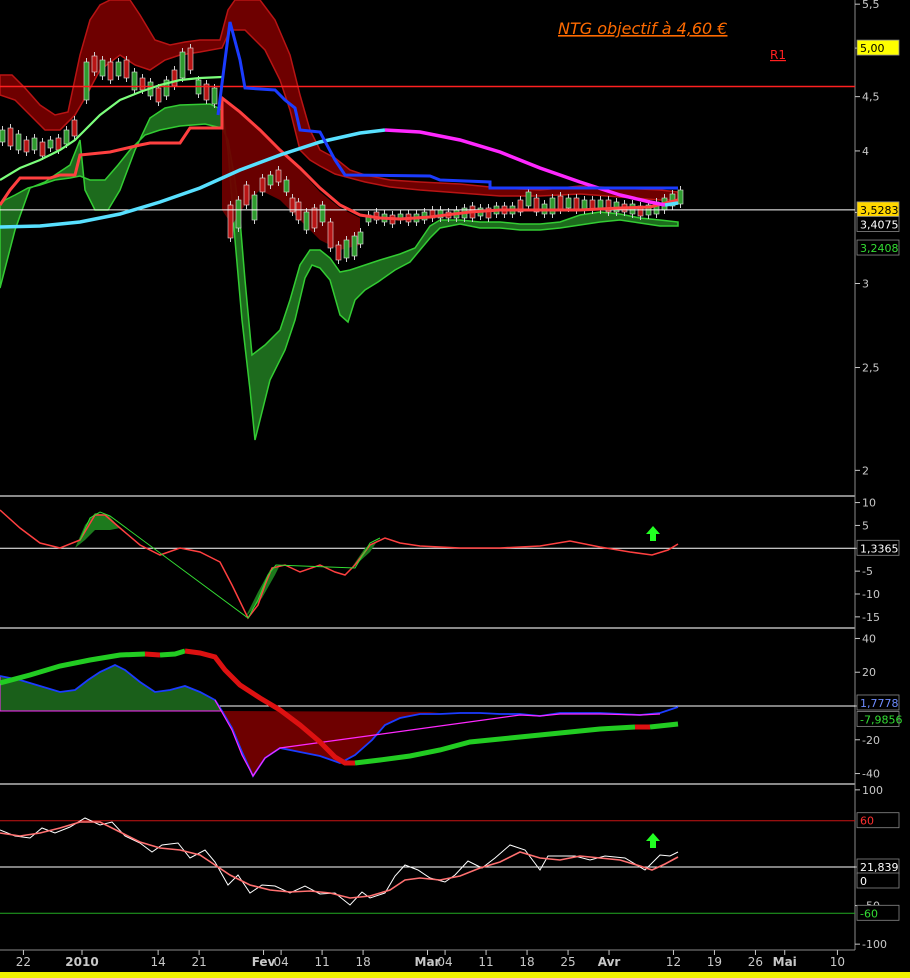  Describe the element at coordinates (872, 48) in the screenshot. I see `value-badge-label: 5,00` at that location.